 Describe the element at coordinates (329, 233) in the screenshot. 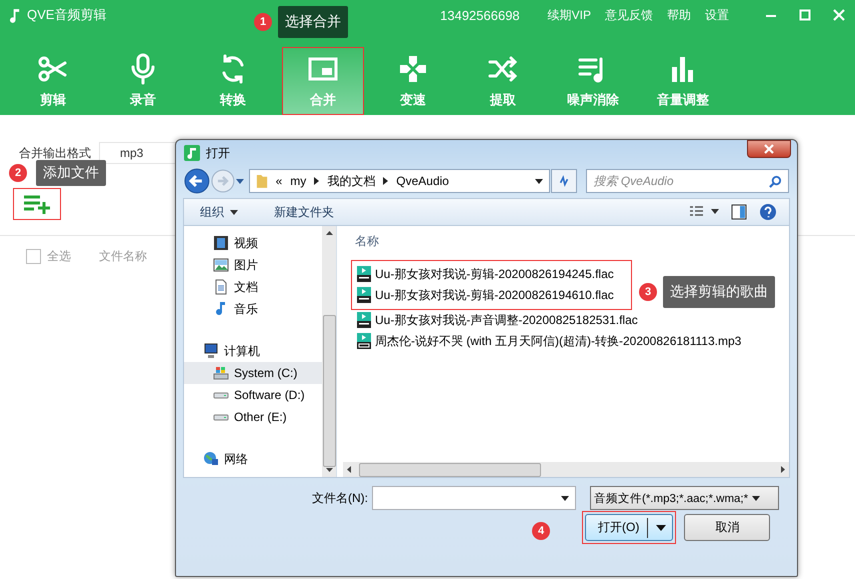

I see `scroll-up-icon` at that location.